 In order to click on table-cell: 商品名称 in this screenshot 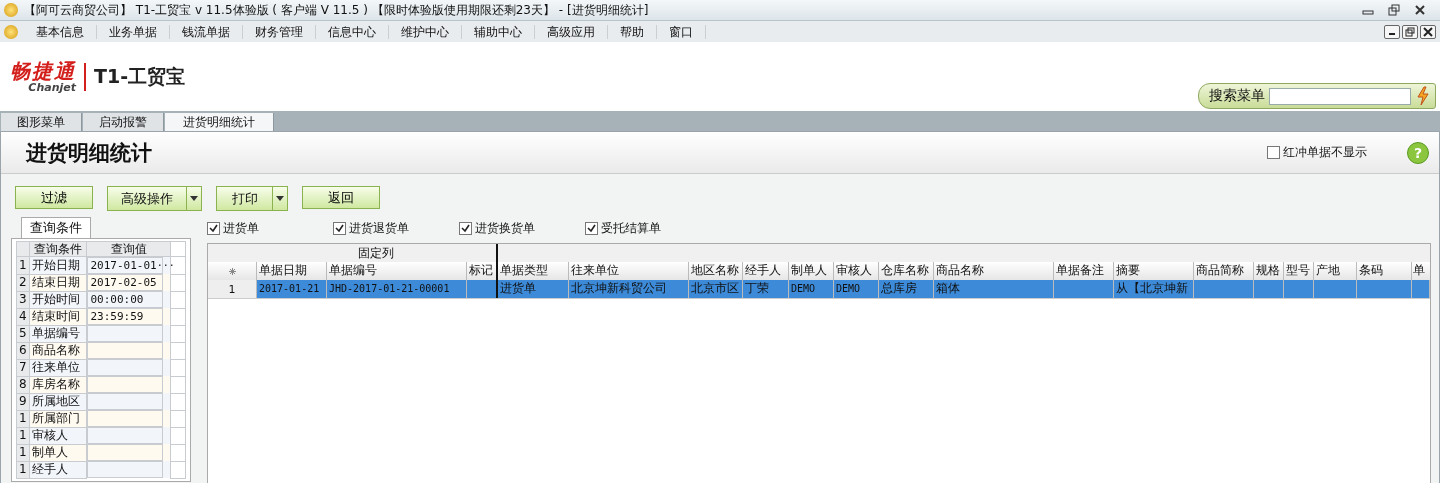, I will do `click(58, 350)`.